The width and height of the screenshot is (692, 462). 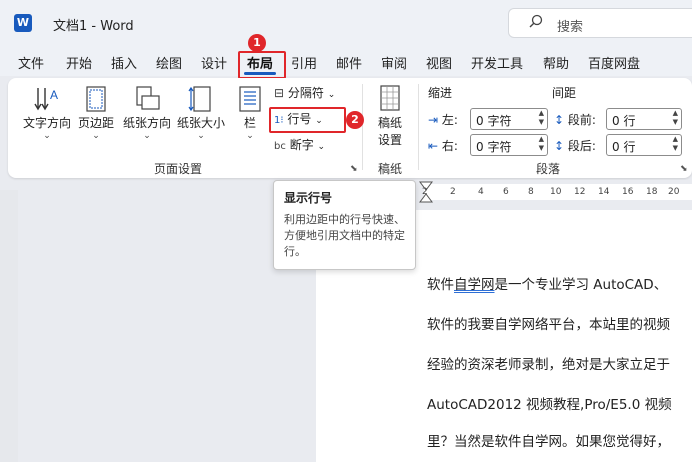 I want to click on spacing-after-row: ↕ 段后:, so click(x=575, y=145).